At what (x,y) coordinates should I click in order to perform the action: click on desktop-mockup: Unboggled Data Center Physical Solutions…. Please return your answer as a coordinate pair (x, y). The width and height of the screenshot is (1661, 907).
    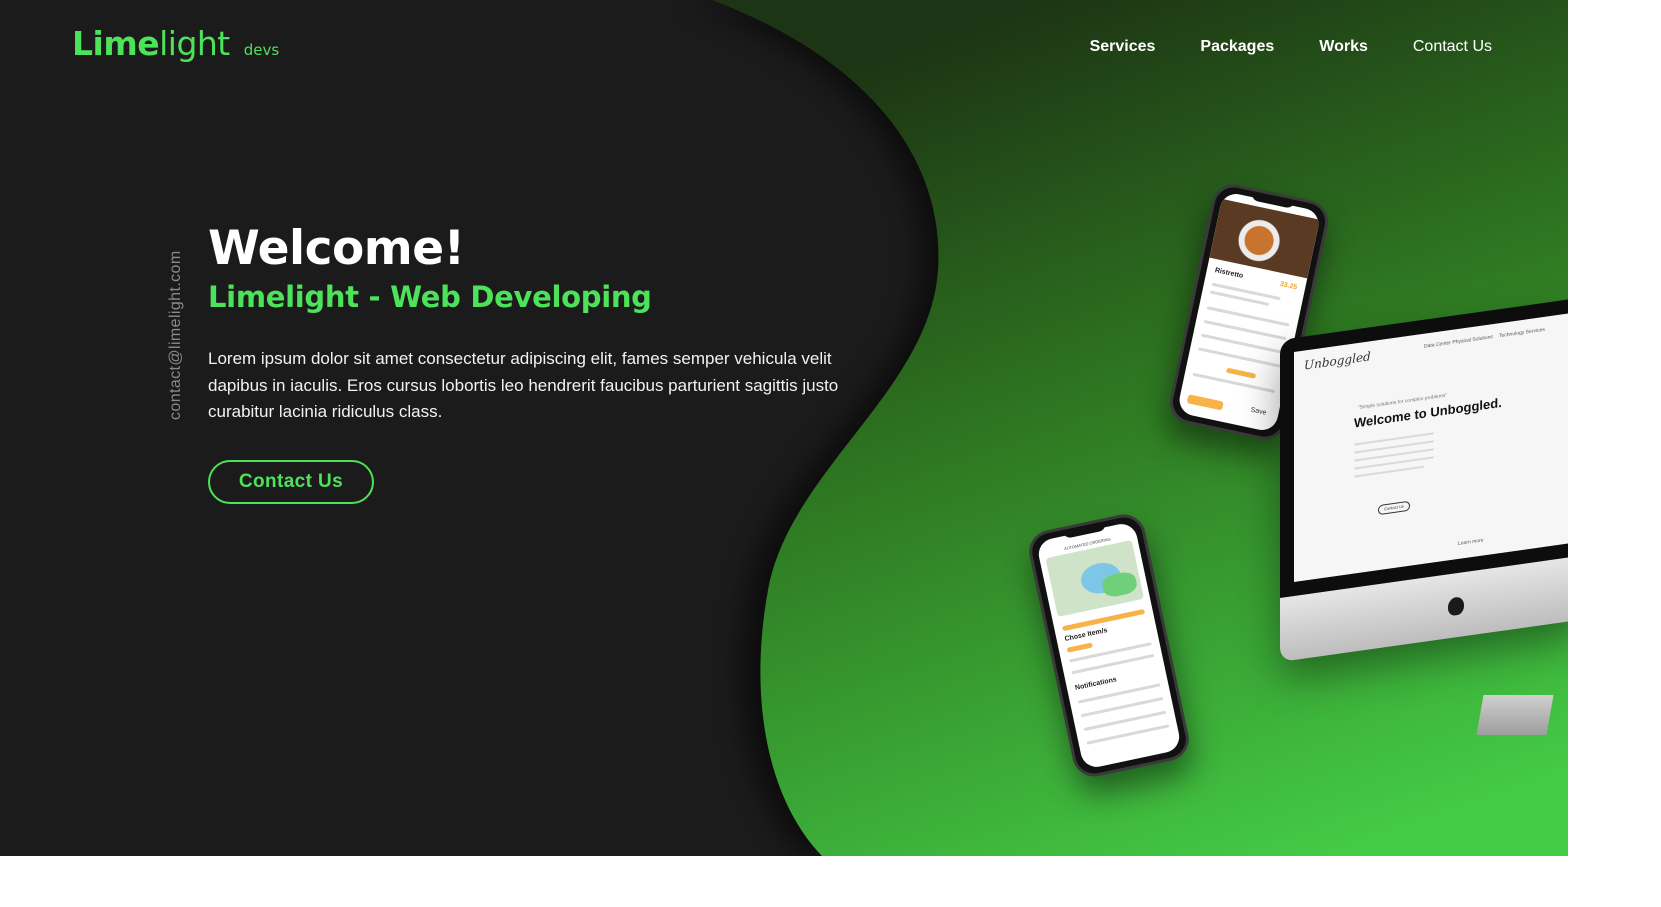
    Looking at the image, I should click on (1424, 528).